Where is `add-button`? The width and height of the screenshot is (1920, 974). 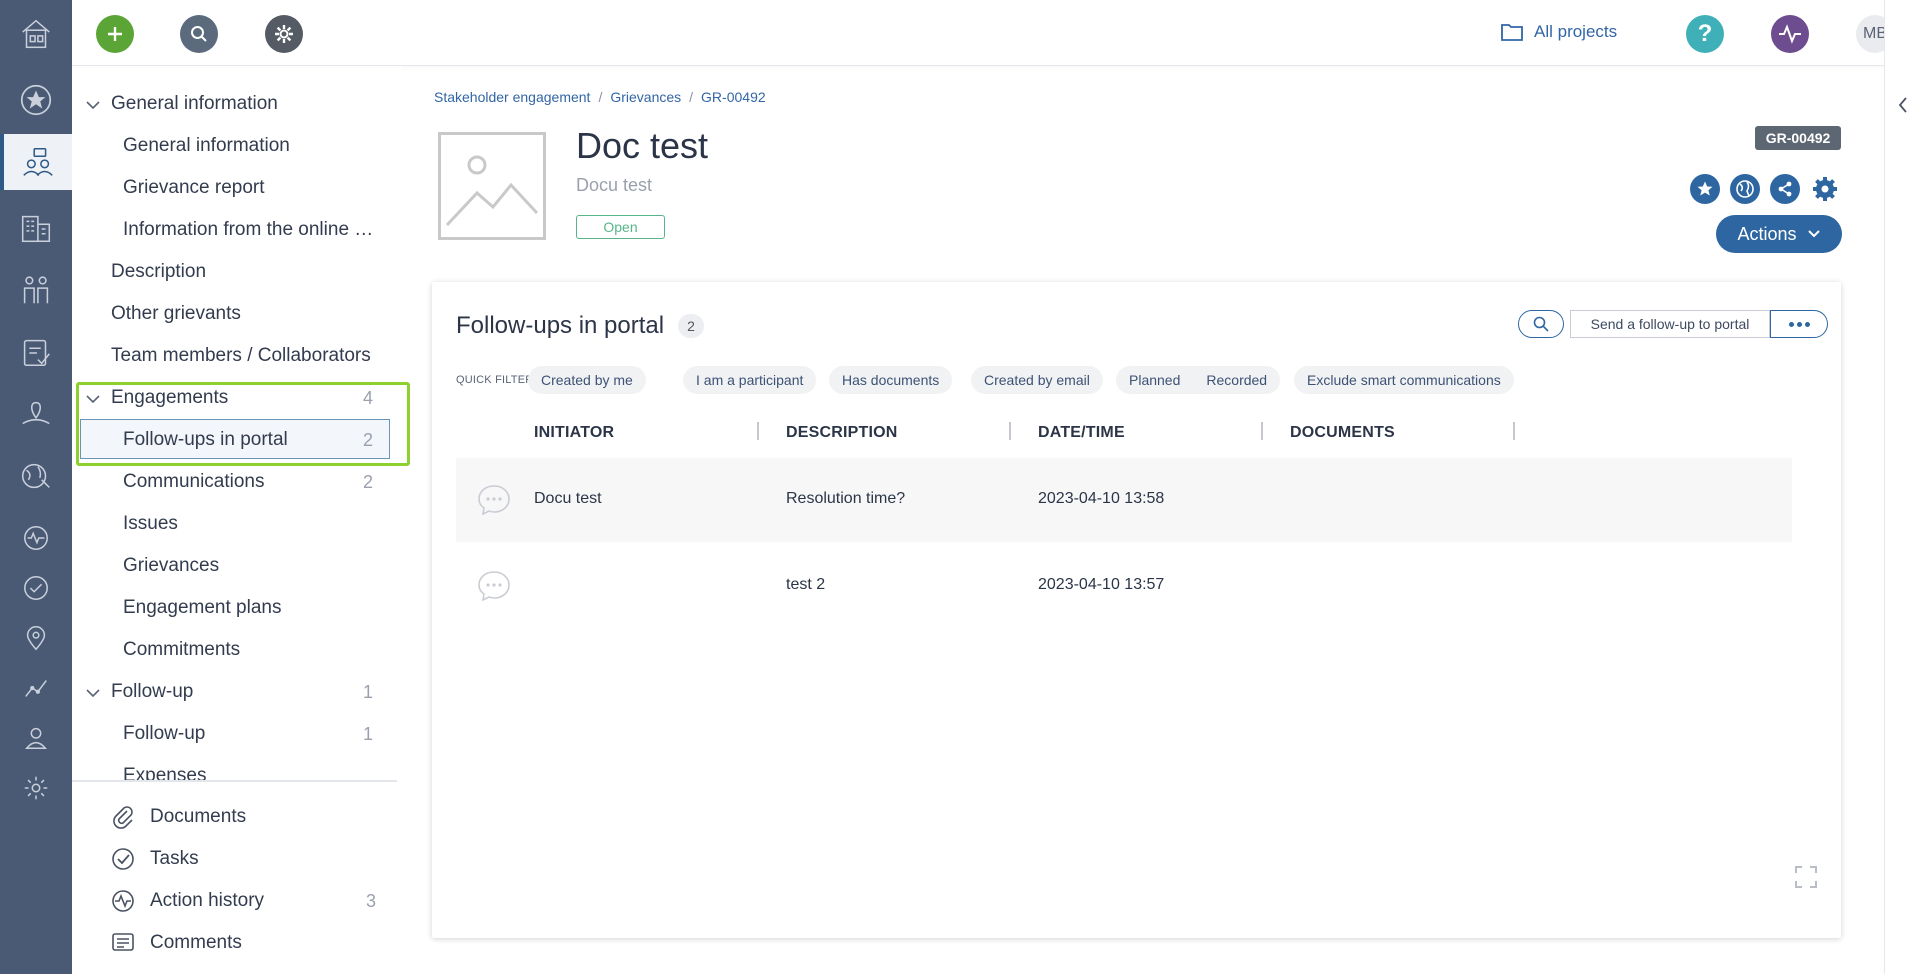
add-button is located at coordinates (115, 34).